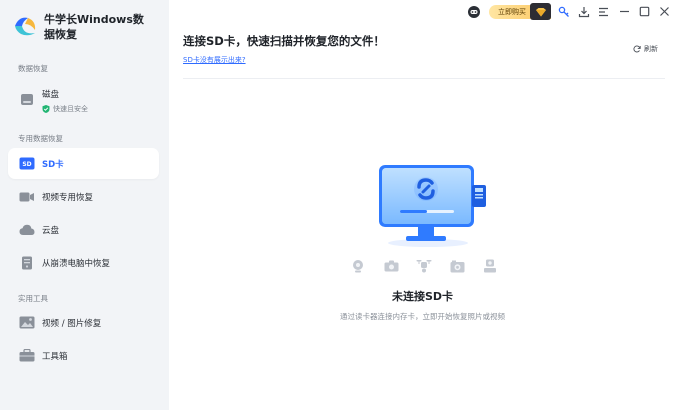 The width and height of the screenshot is (675, 410). I want to click on robot-icon, so click(474, 11).